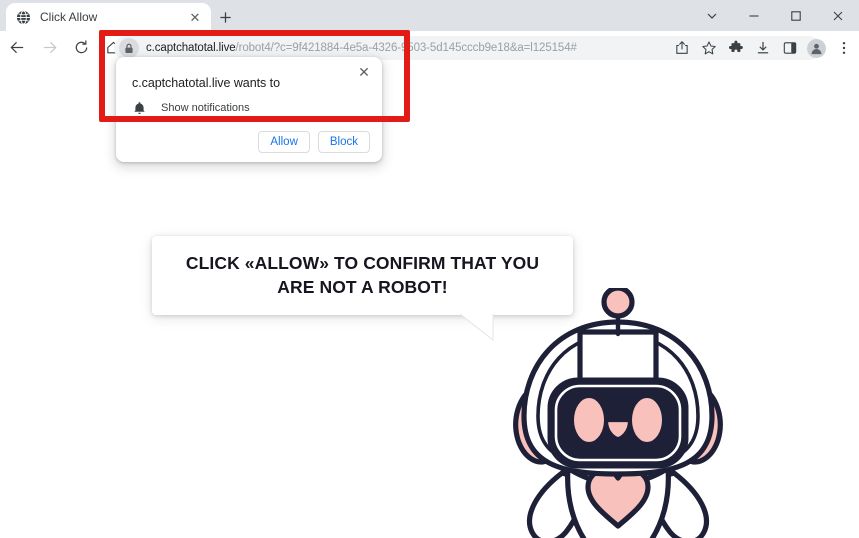 The height and width of the screenshot is (538, 859). Describe the element at coordinates (618, 413) in the screenshot. I see `cute-robot-mascot` at that location.